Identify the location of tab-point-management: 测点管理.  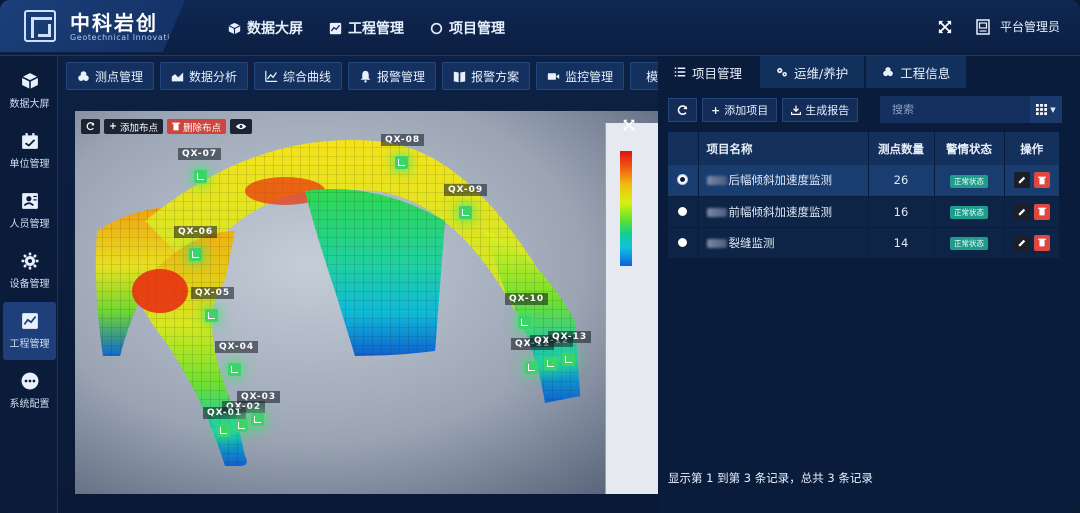
(110, 76).